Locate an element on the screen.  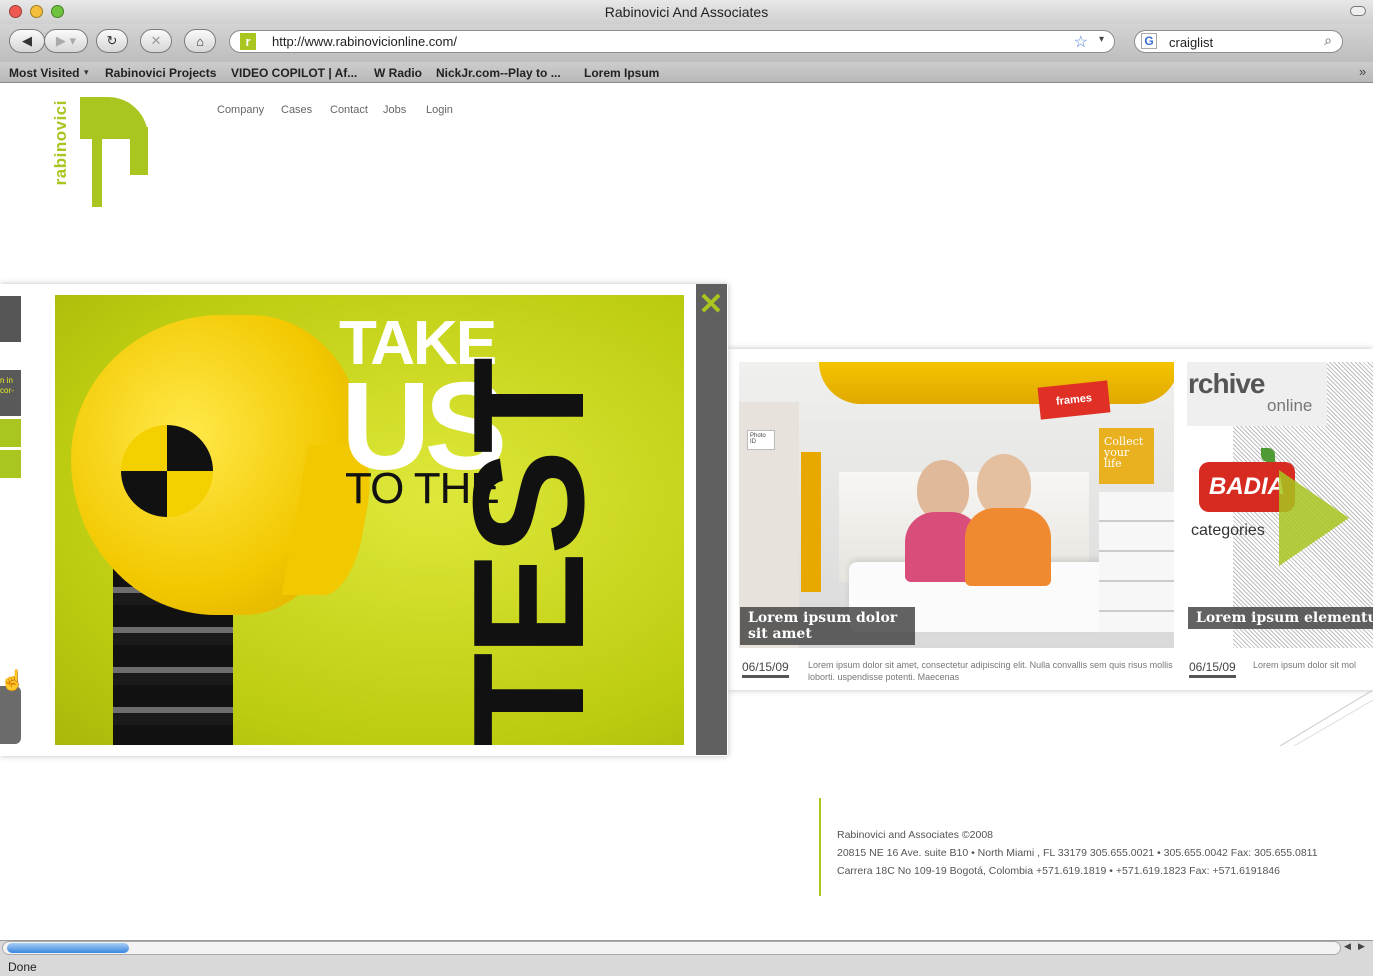
url-bar: r http://www.rabinovicionline.com/ ☆ ▾ is located at coordinates (672, 41).